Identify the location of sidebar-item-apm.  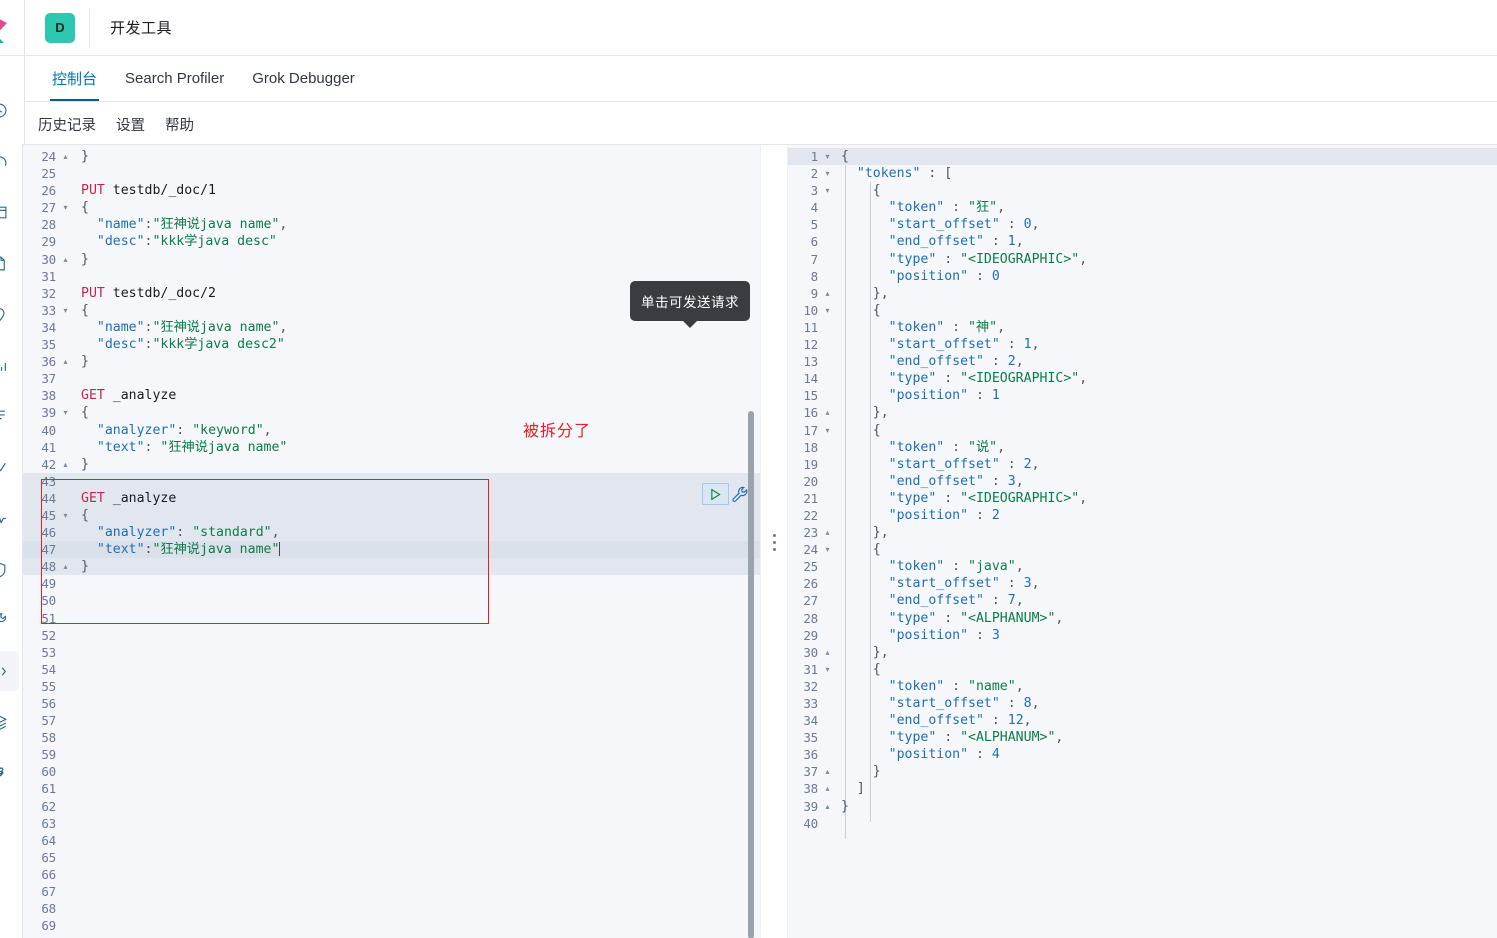
(9, 467).